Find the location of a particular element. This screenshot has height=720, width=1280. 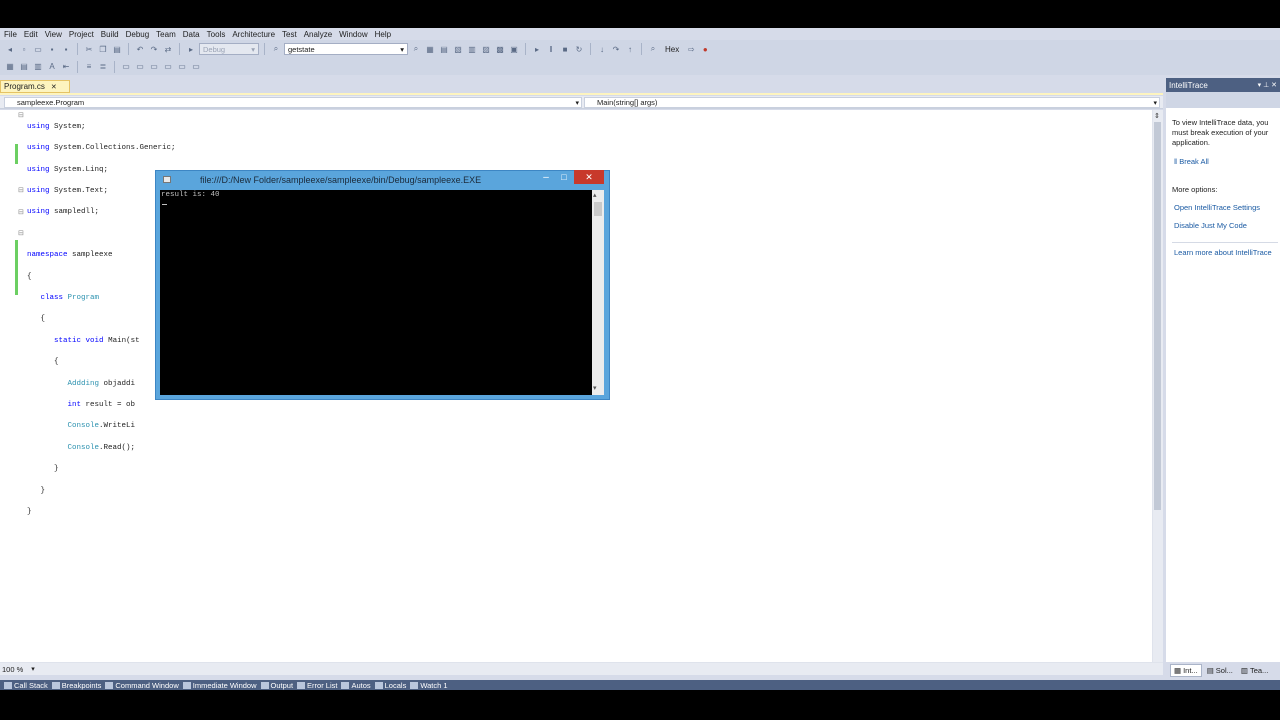

redo-icon: ↷ is located at coordinates (154, 49).